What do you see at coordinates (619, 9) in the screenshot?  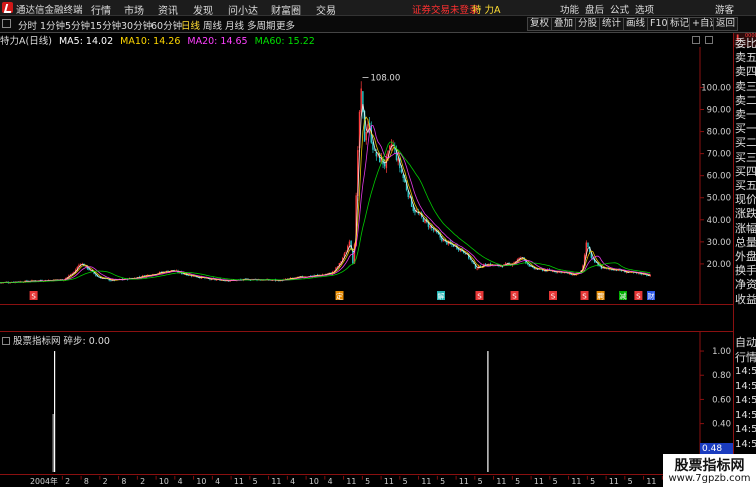 I see `menu-formula: 公式` at bounding box center [619, 9].